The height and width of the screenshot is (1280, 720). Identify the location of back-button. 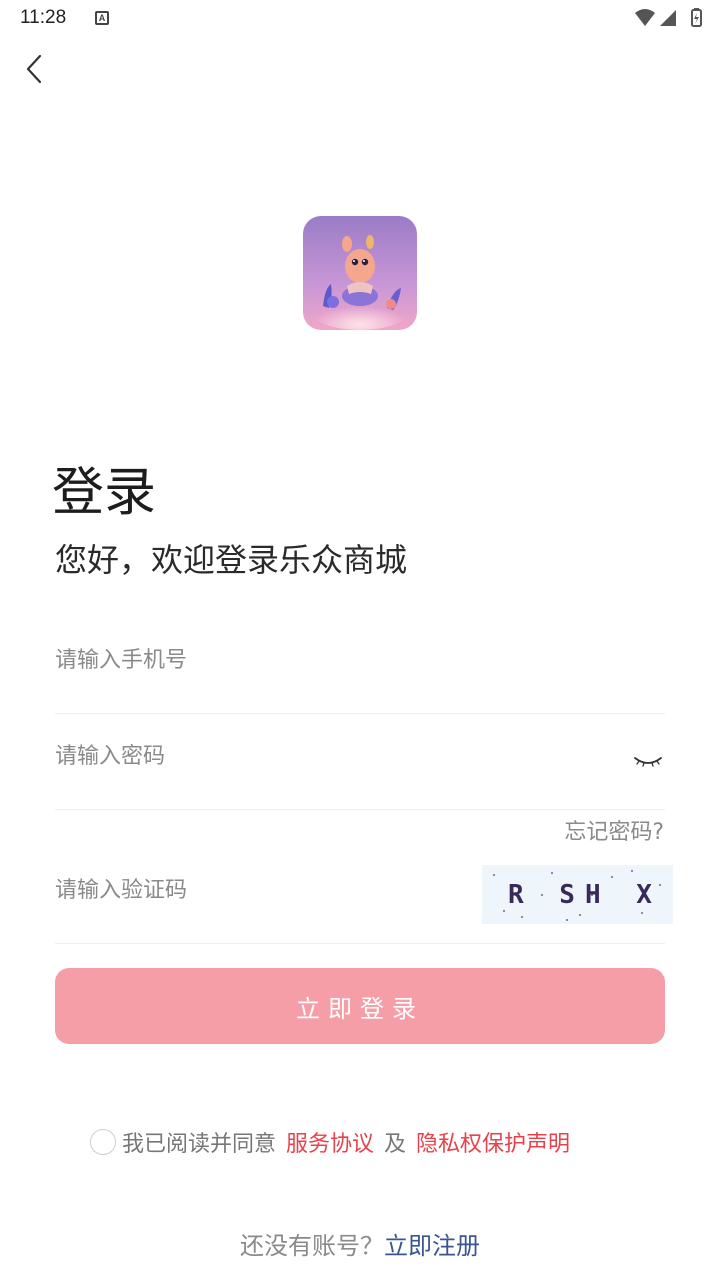
(34, 69).